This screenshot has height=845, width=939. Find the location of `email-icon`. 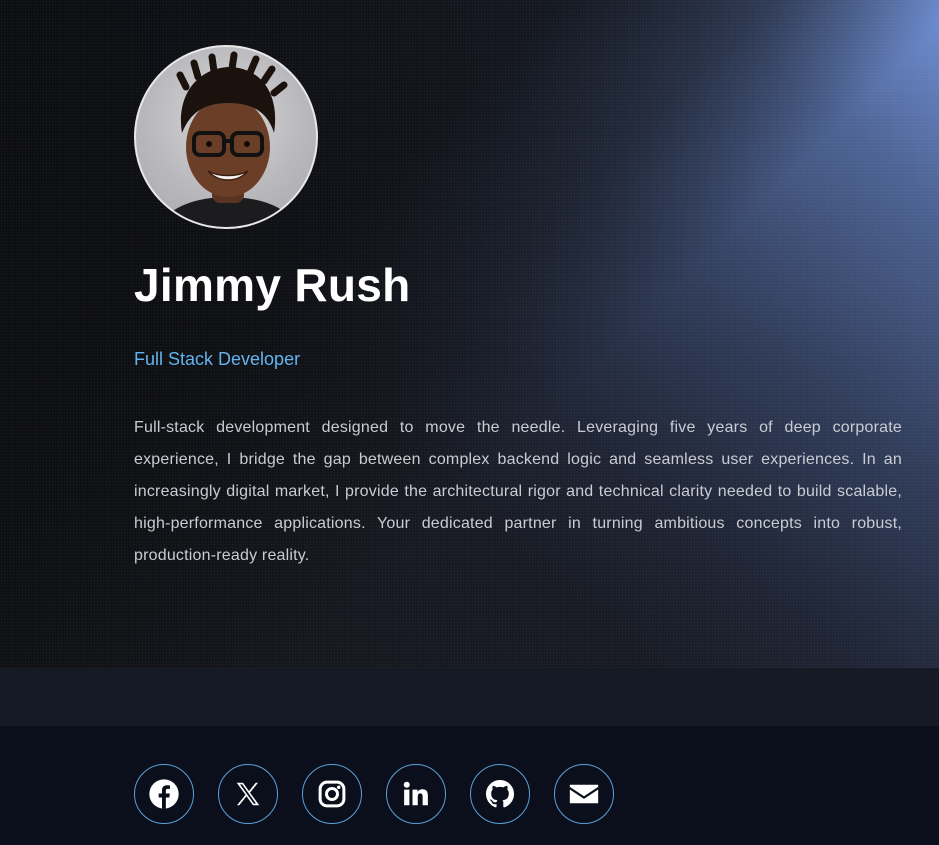

email-icon is located at coordinates (584, 794).